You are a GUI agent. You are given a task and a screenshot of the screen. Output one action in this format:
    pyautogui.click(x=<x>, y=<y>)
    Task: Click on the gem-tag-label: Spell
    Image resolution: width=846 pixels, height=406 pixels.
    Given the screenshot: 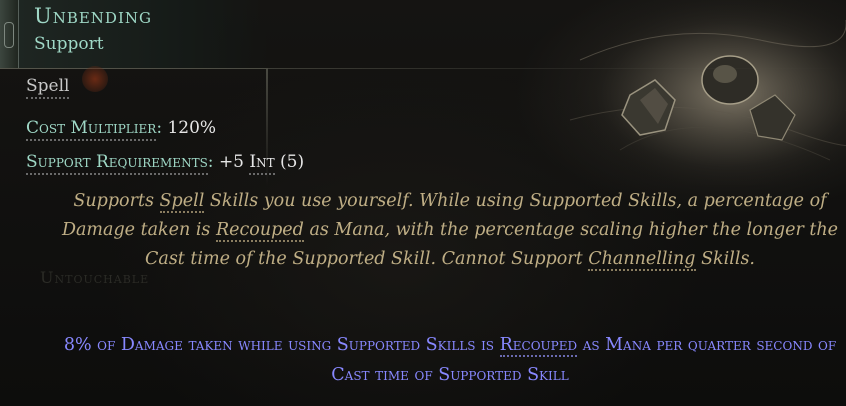 What is the action you would take?
    pyautogui.click(x=48, y=87)
    